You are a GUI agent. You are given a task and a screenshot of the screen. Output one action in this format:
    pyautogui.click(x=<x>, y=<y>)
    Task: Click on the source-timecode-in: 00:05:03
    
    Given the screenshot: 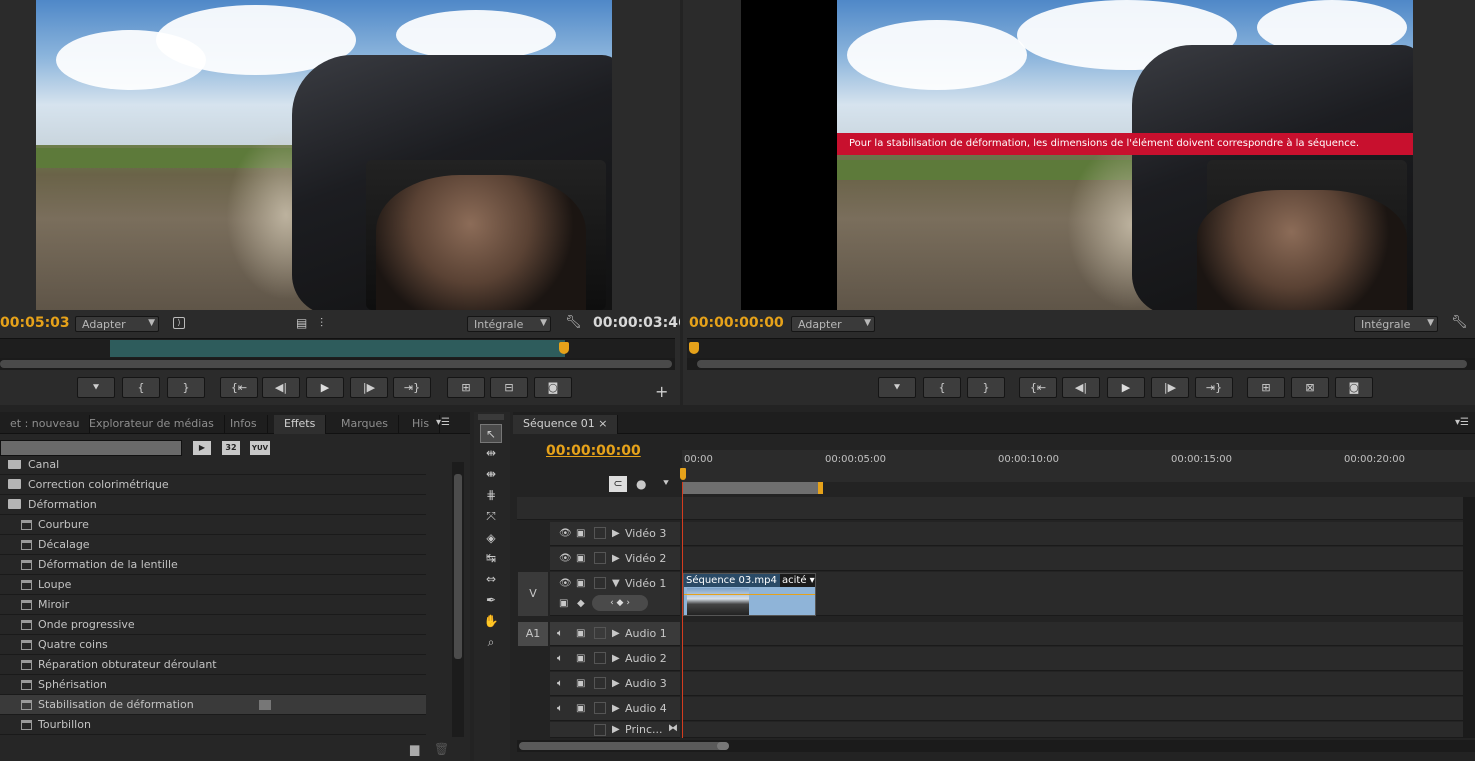 What is the action you would take?
    pyautogui.click(x=35, y=323)
    